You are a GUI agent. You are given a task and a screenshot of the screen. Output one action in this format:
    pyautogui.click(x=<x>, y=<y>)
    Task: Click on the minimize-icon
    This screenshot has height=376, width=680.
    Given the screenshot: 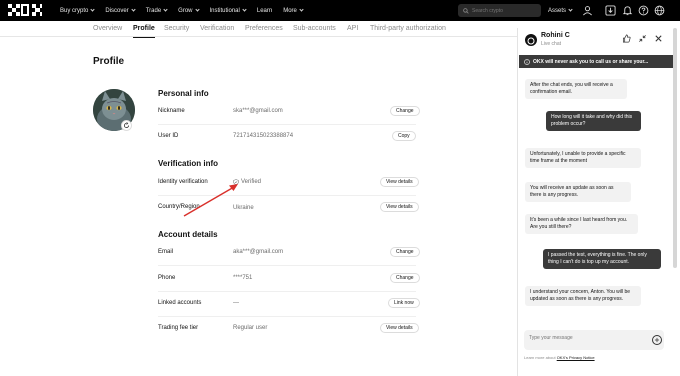 What is the action you would take?
    pyautogui.click(x=642, y=38)
    